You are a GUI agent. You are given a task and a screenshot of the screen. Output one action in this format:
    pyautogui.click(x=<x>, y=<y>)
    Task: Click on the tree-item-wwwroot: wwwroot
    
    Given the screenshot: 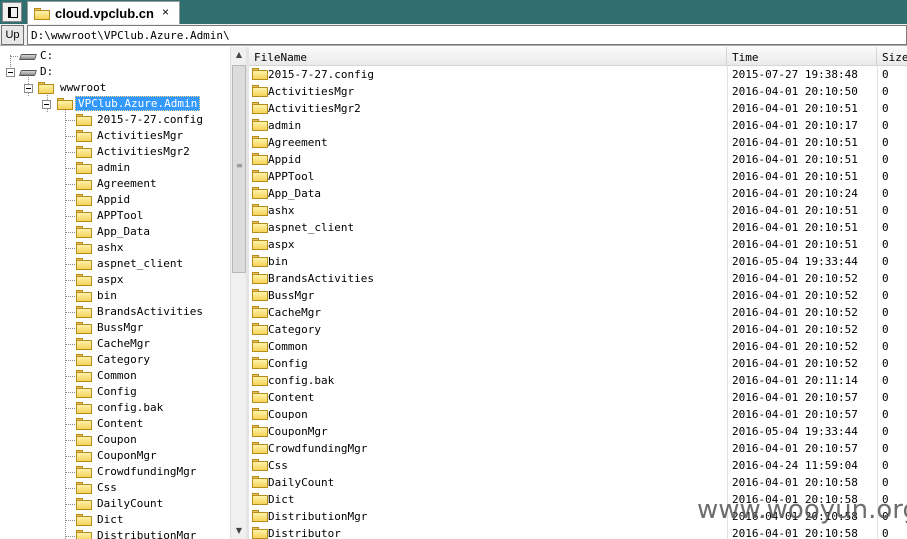 What is the action you would take?
    pyautogui.click(x=110, y=88)
    